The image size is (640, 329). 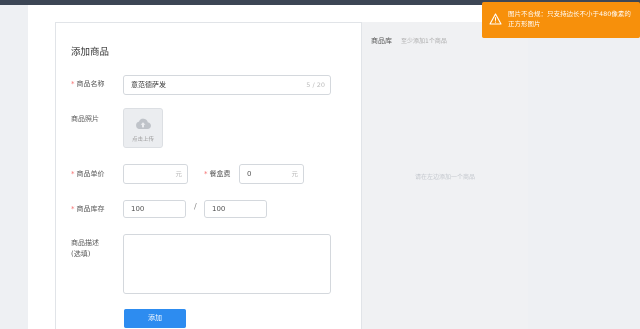 What do you see at coordinates (154, 209) in the screenshot?
I see `stock-input: 100` at bounding box center [154, 209].